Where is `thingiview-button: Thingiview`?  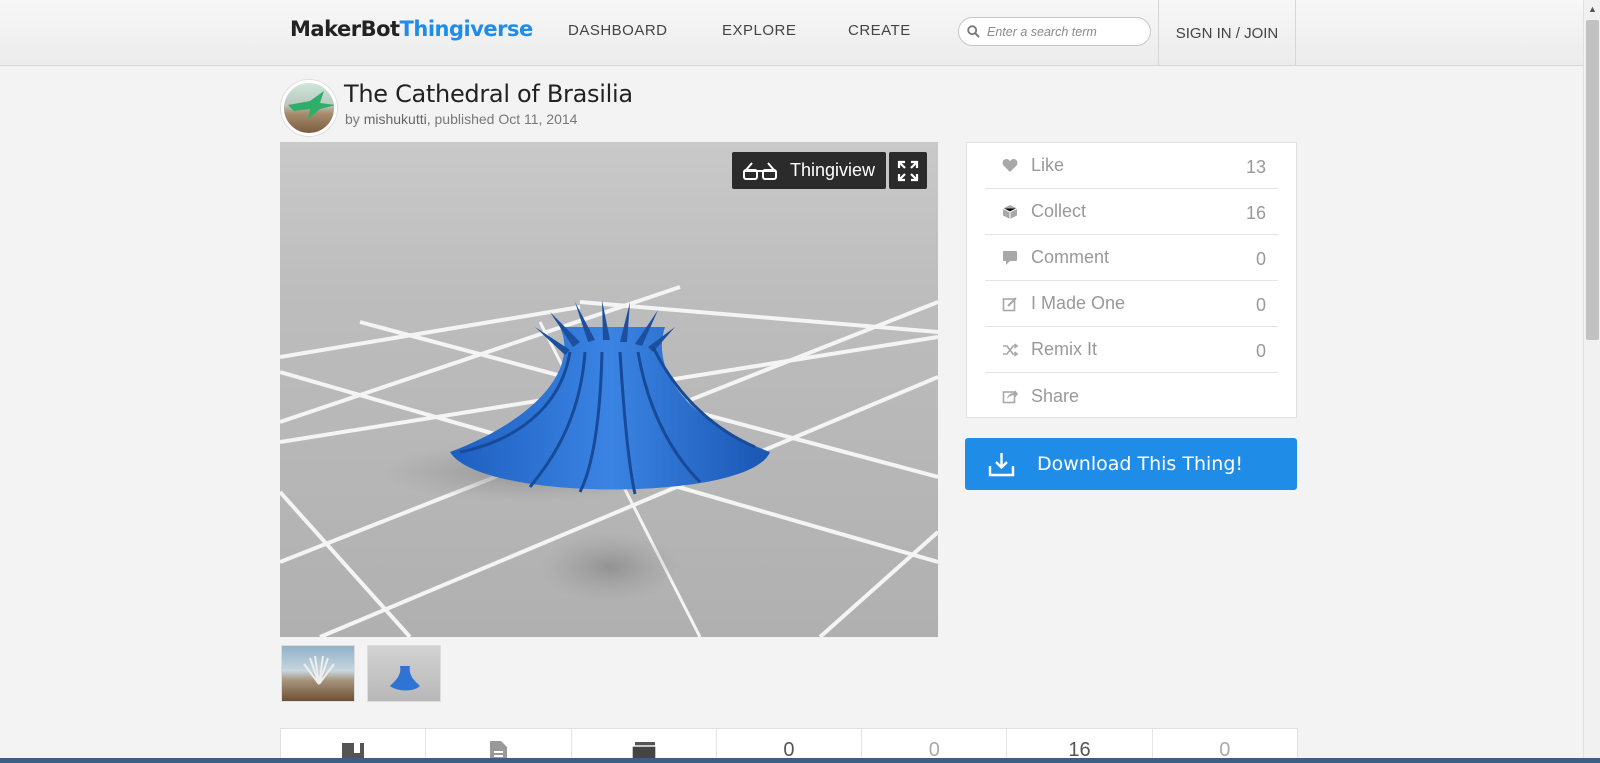
thingiview-button: Thingiview is located at coordinates (809, 170).